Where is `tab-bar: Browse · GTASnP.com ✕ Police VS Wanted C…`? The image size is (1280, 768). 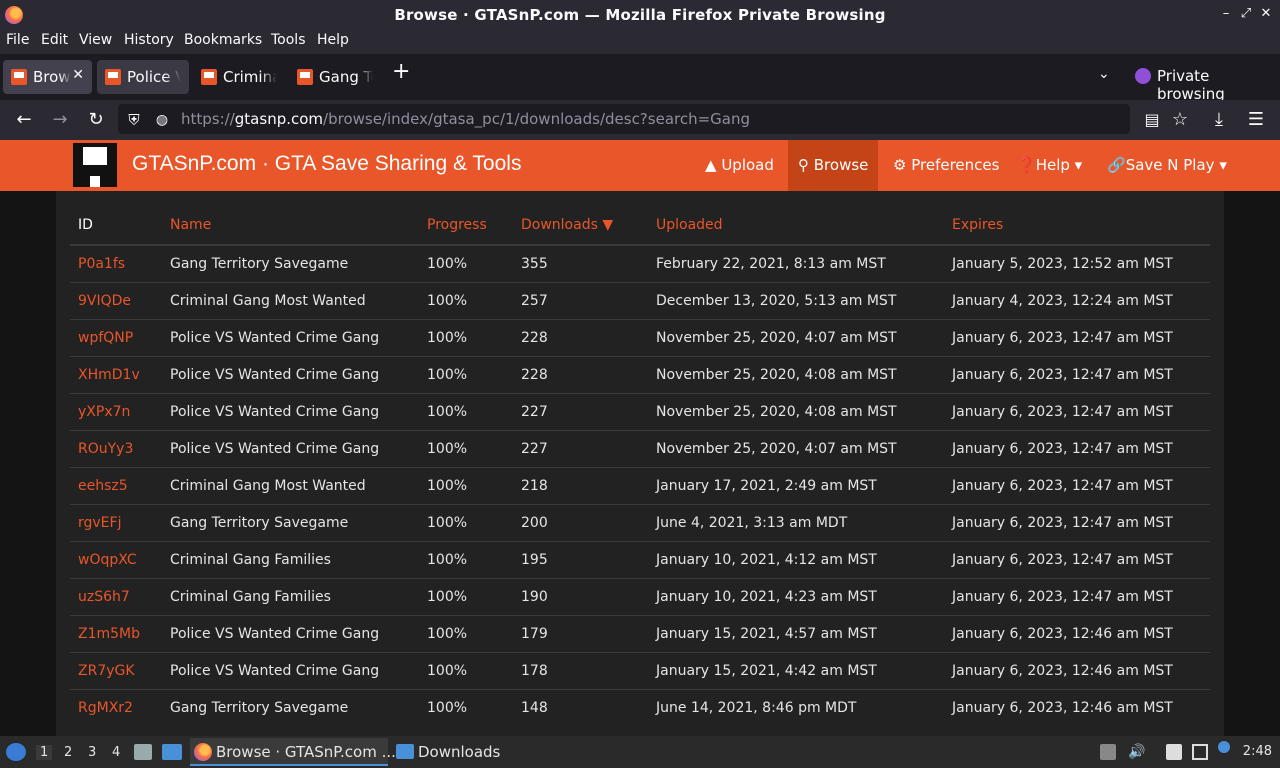 tab-bar: Browse · GTASnP.com ✕ Police VS Wanted C… is located at coordinates (640, 77).